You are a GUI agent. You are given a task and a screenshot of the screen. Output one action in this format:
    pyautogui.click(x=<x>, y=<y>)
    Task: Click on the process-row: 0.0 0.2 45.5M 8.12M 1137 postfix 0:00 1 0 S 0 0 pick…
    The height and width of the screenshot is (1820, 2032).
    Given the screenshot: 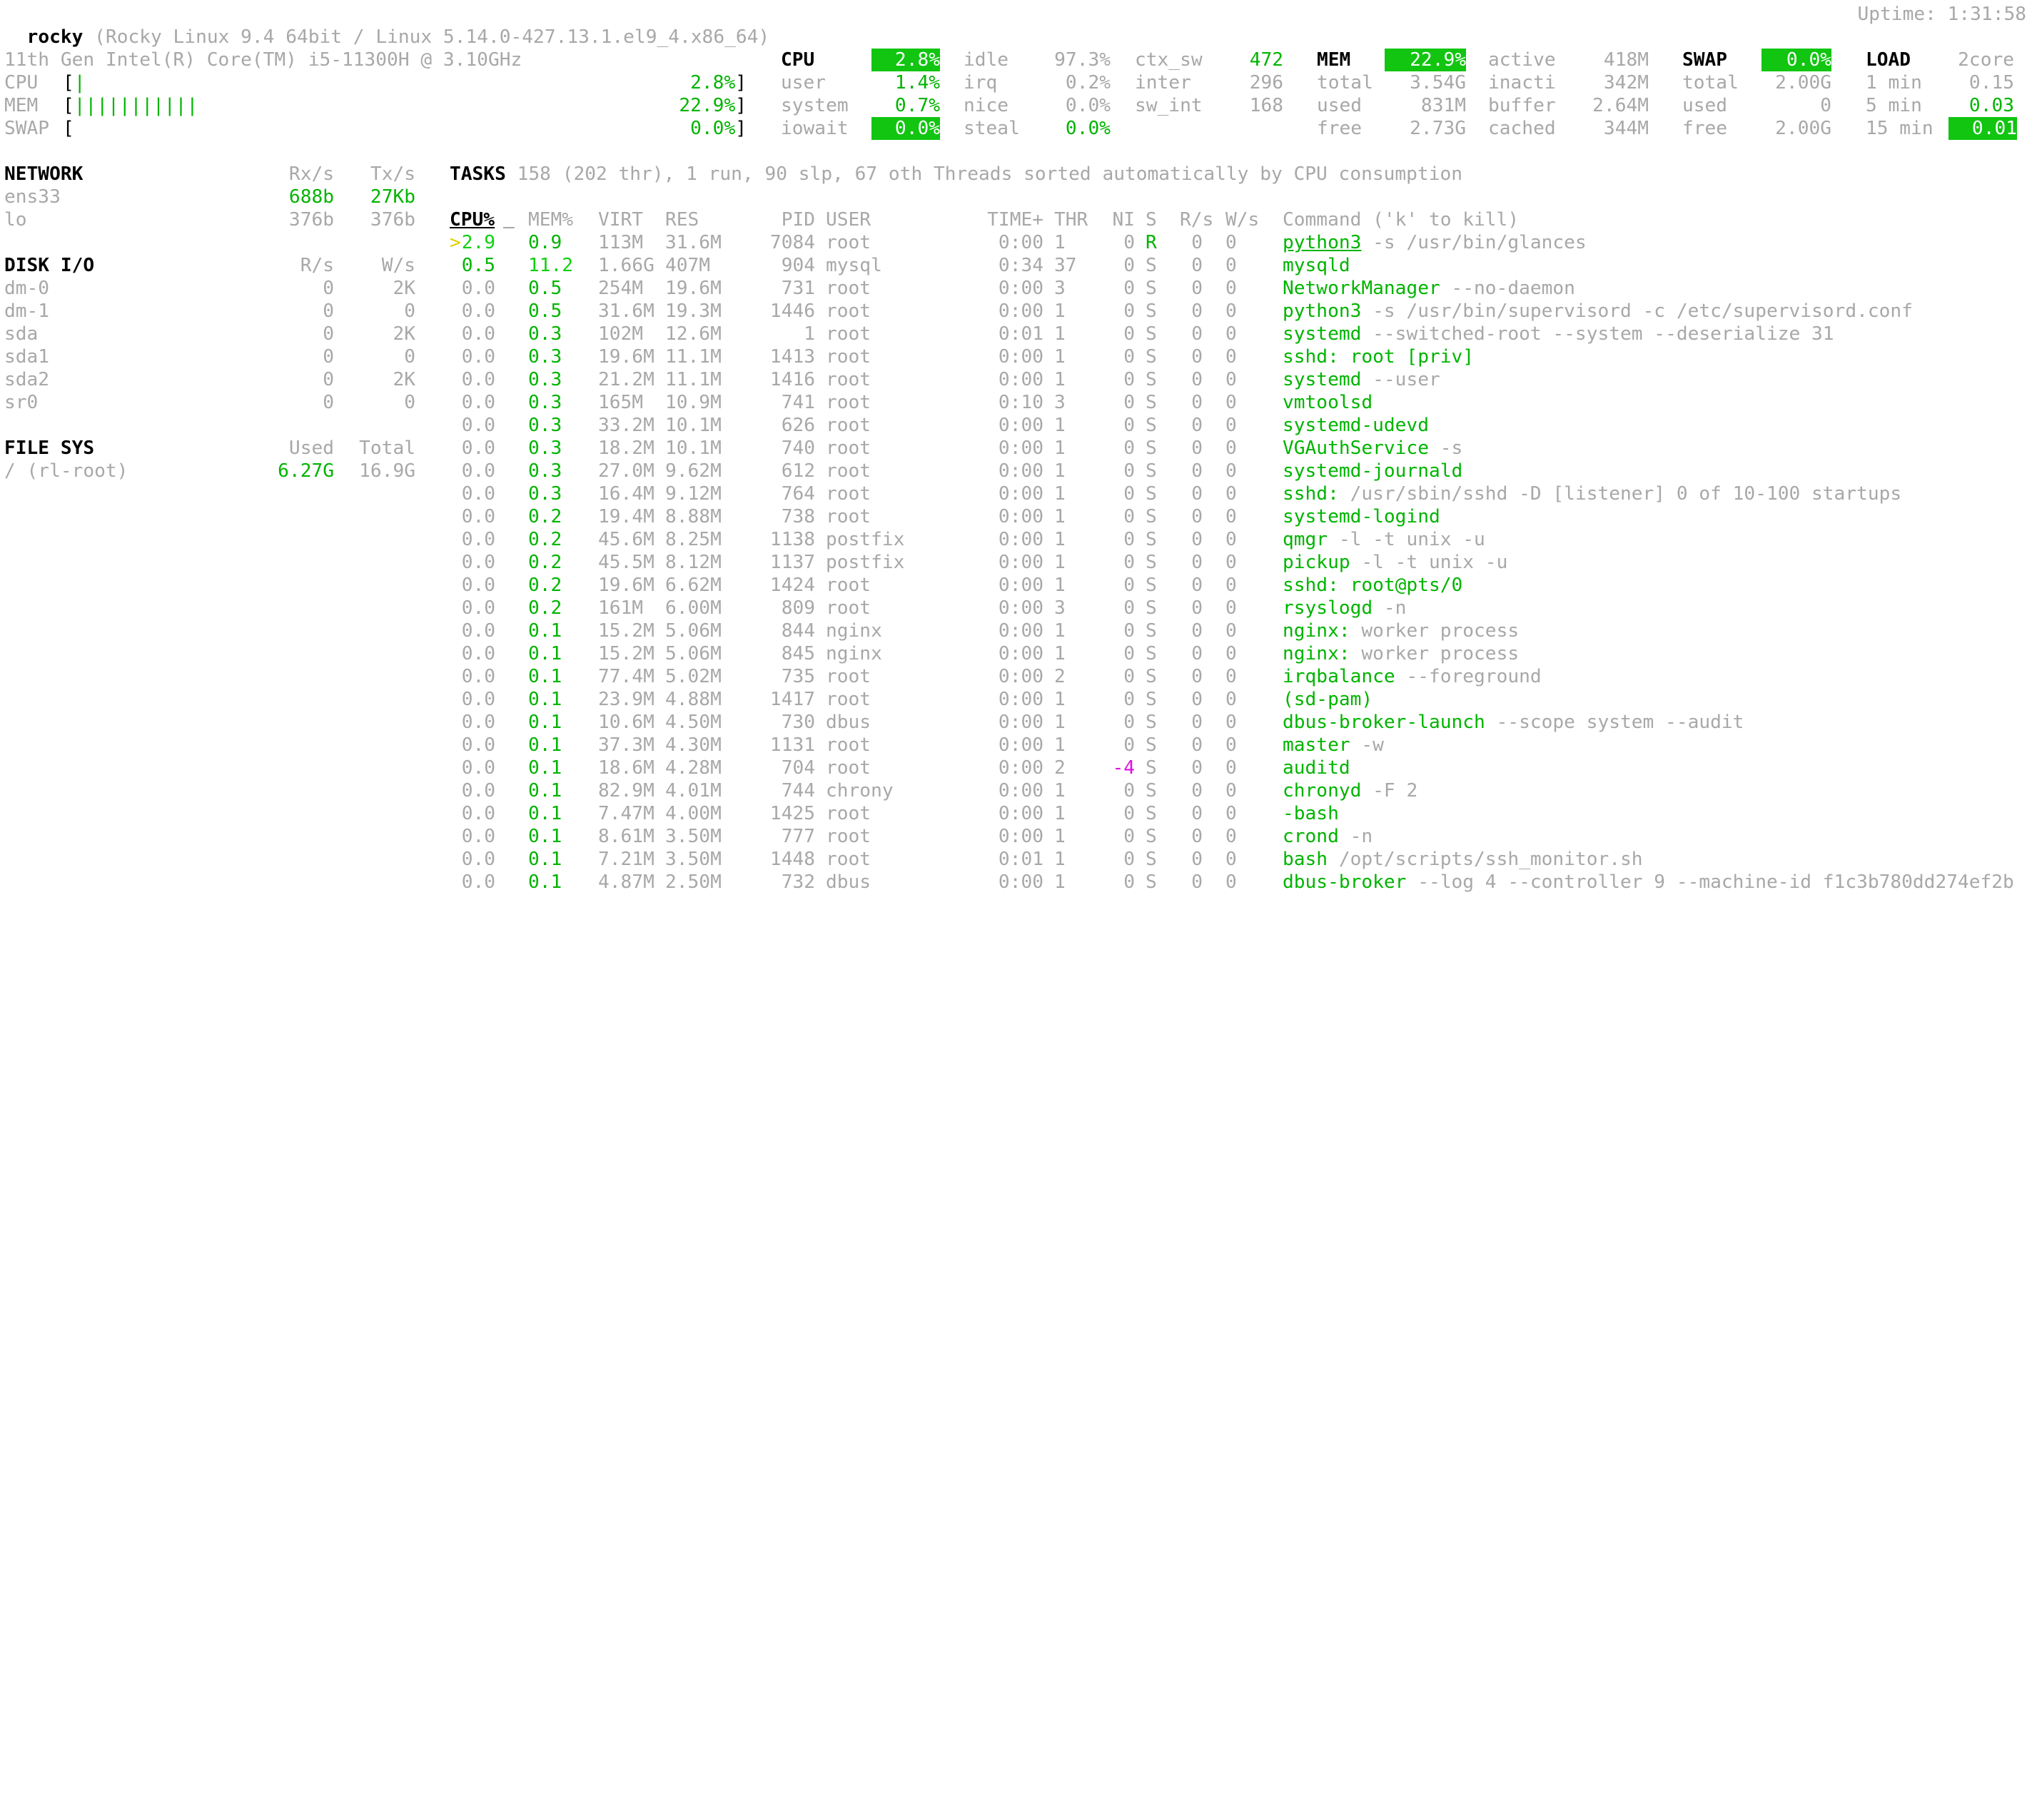 What is the action you would take?
    pyautogui.click(x=1016, y=562)
    